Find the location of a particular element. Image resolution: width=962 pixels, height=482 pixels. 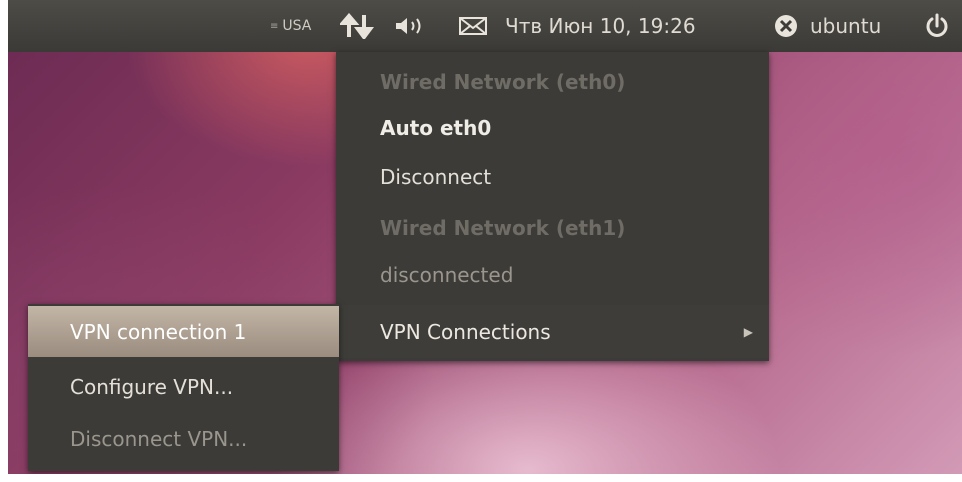

keyboard-layout-indicator: ≡ USA is located at coordinates (290, 26).